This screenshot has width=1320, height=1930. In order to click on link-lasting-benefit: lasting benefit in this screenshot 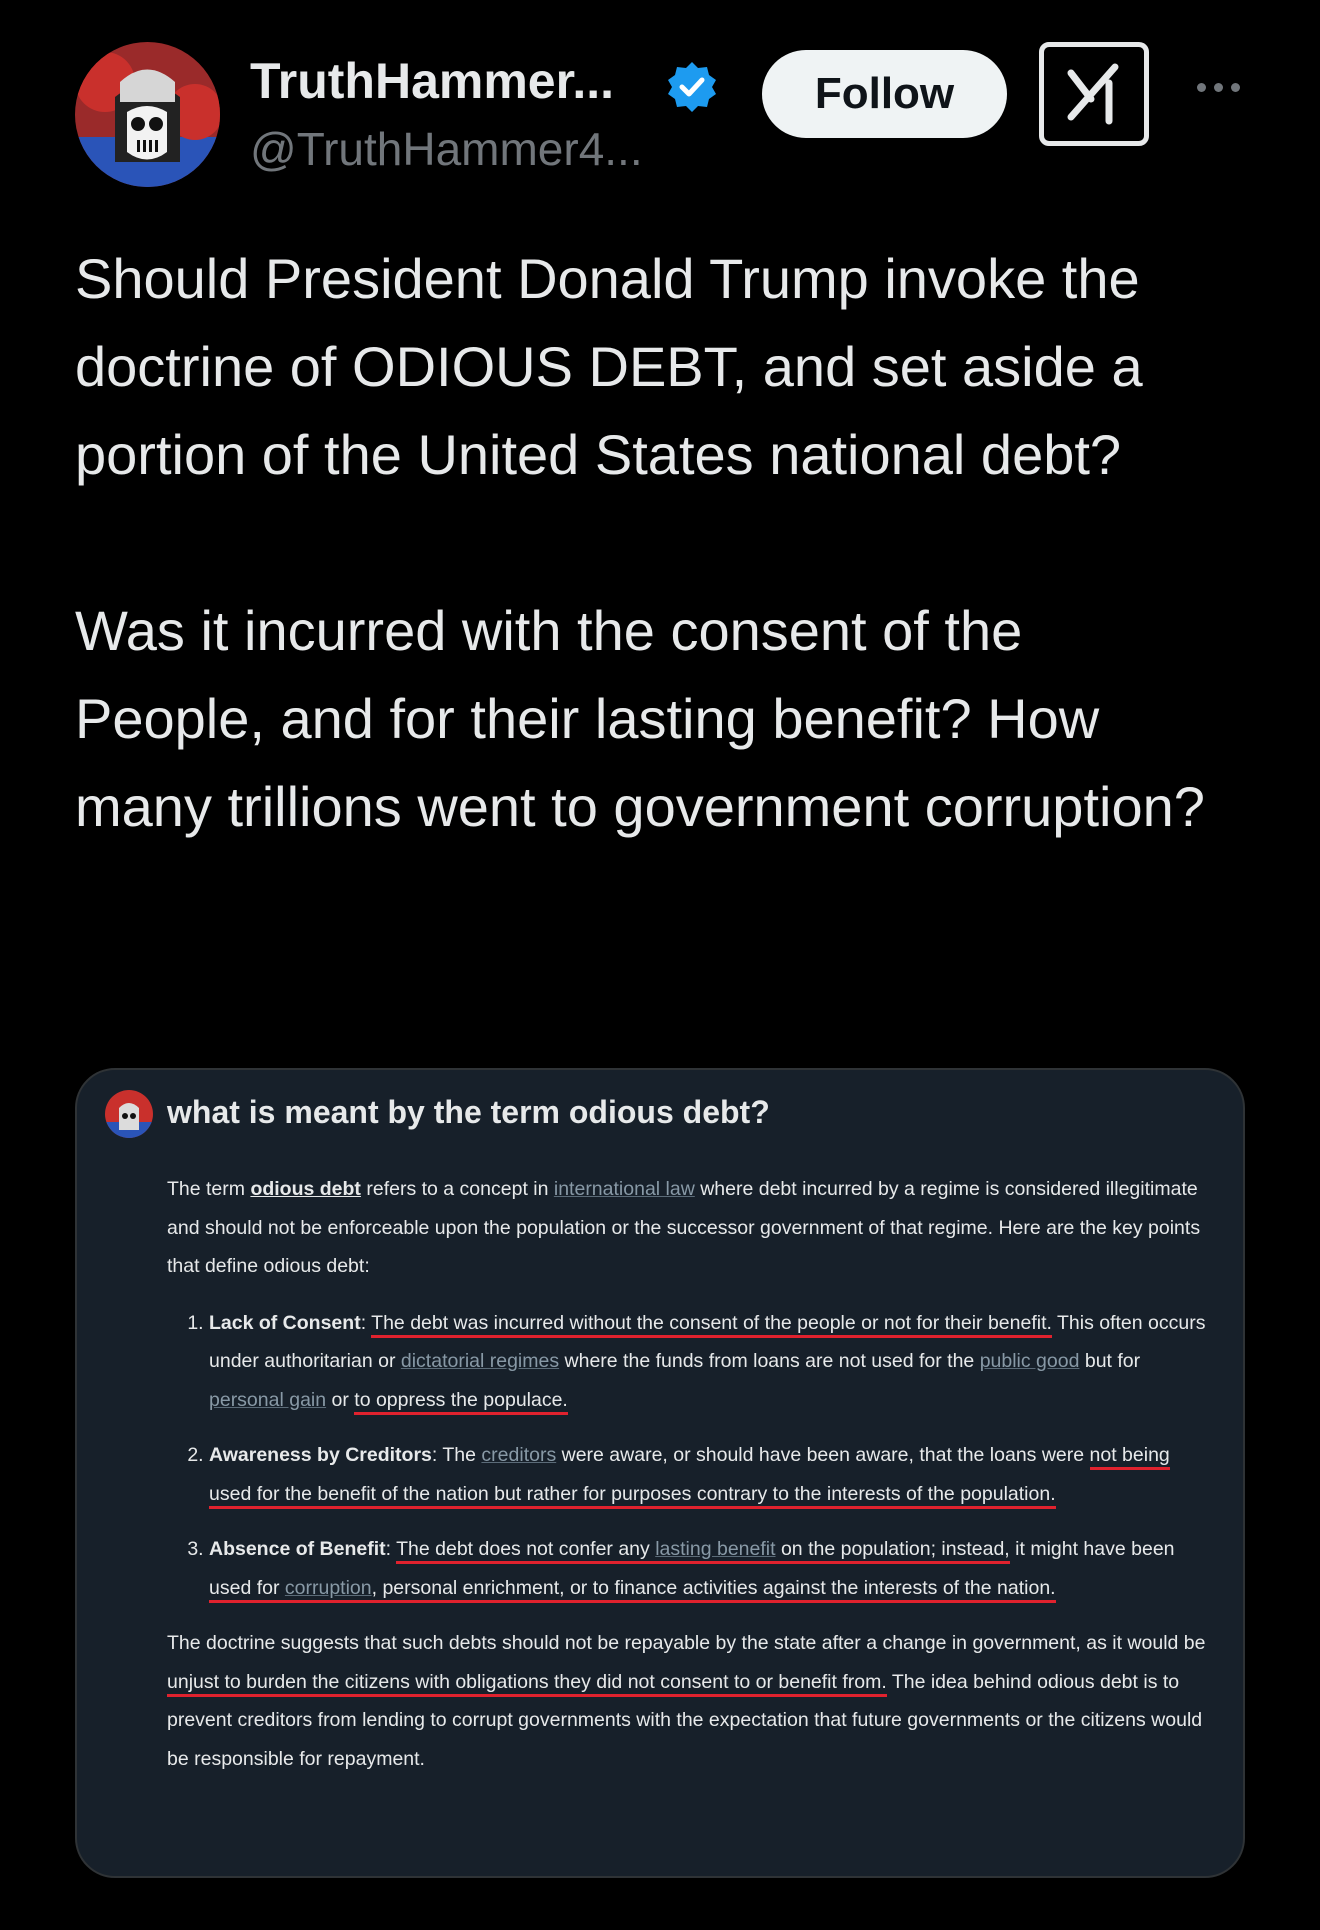, I will do `click(715, 1549)`.